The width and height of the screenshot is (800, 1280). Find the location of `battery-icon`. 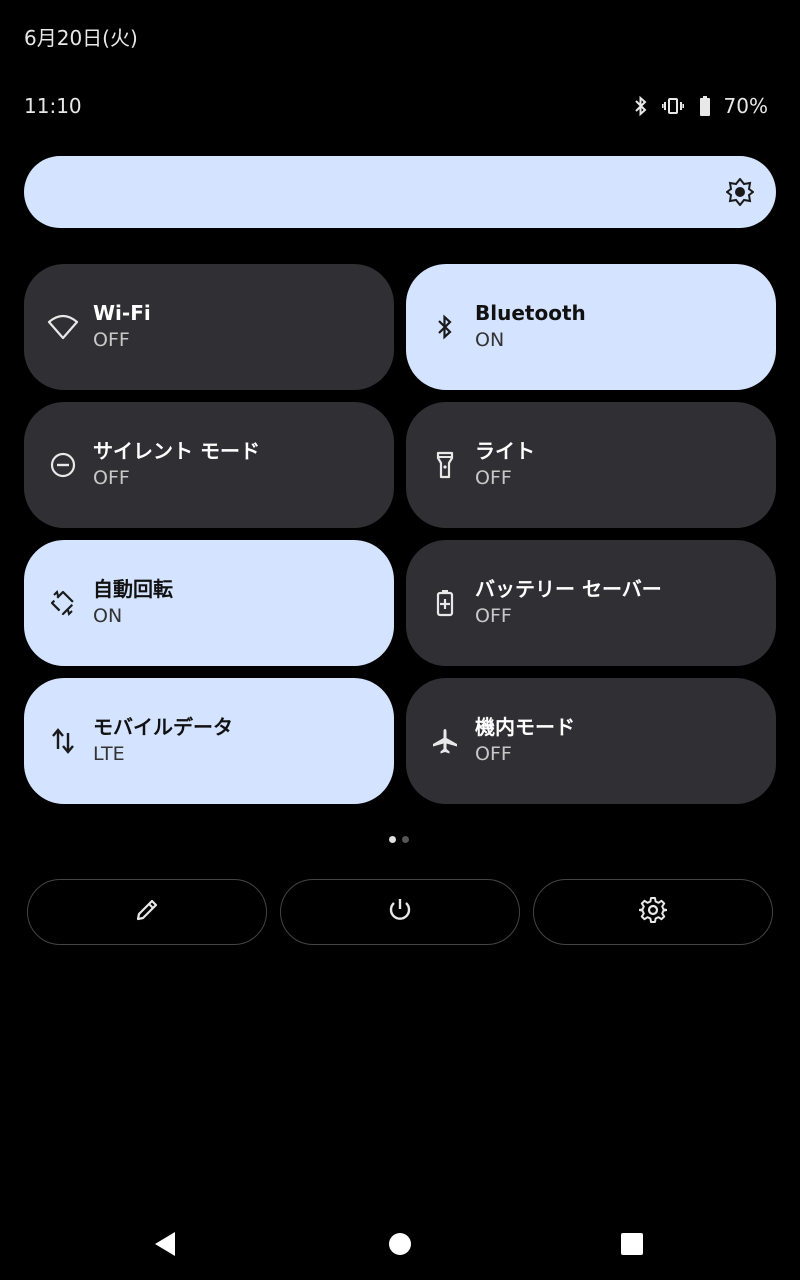

battery-icon is located at coordinates (705, 106).